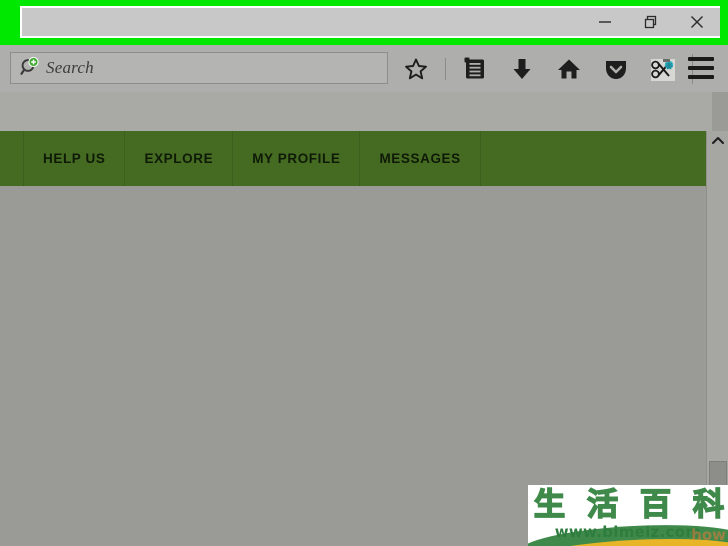  Describe the element at coordinates (697, 22) in the screenshot. I see `close-button` at that location.